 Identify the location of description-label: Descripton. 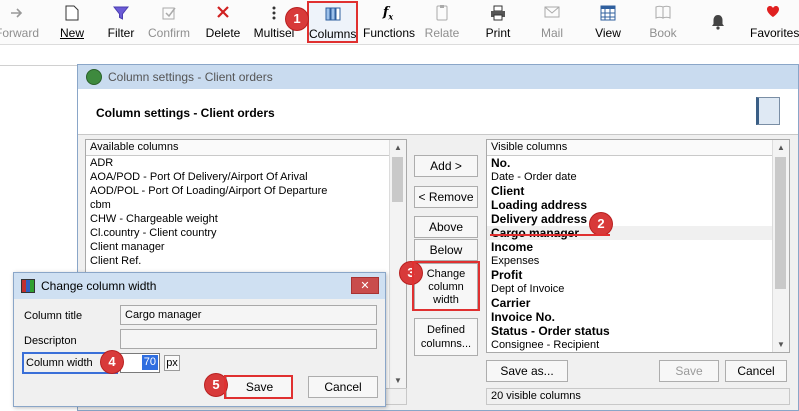
(50, 341).